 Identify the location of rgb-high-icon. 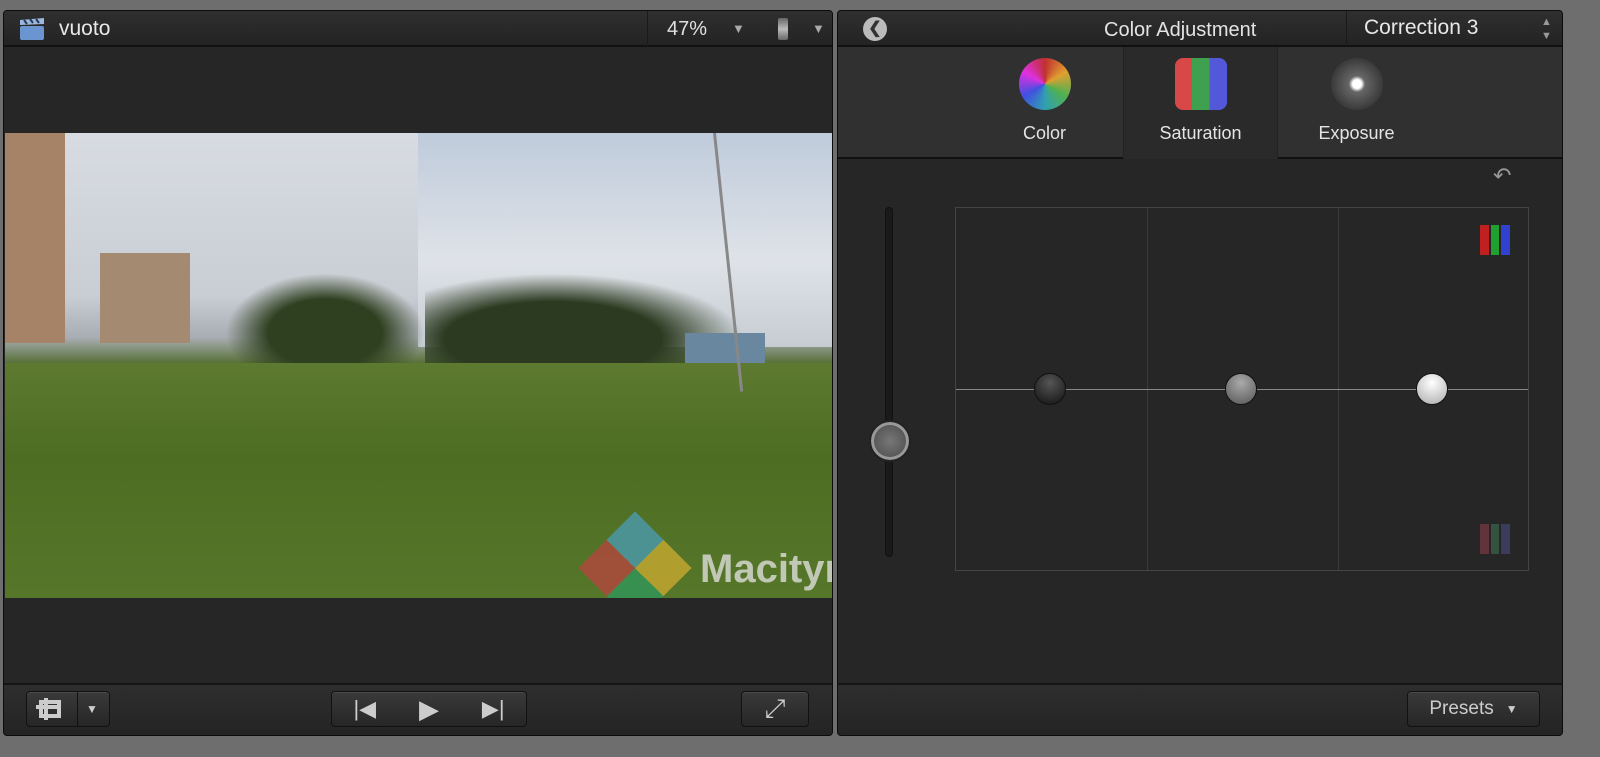
(1495, 240).